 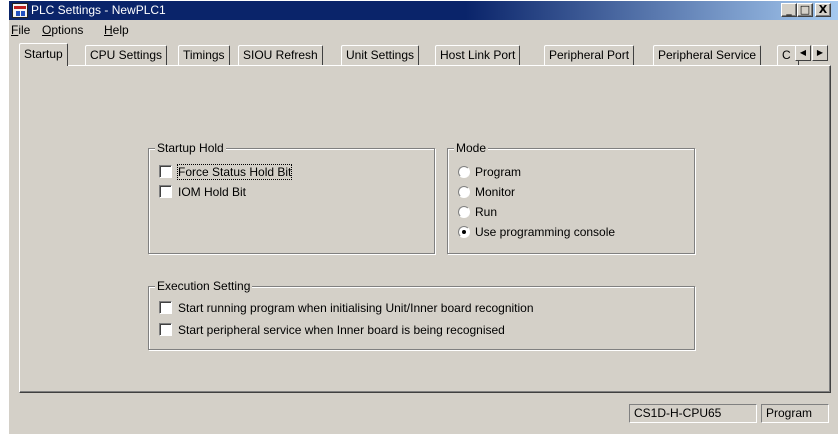 What do you see at coordinates (280, 55) in the screenshot?
I see `tab-siou-refresh: SIOU Refresh` at bounding box center [280, 55].